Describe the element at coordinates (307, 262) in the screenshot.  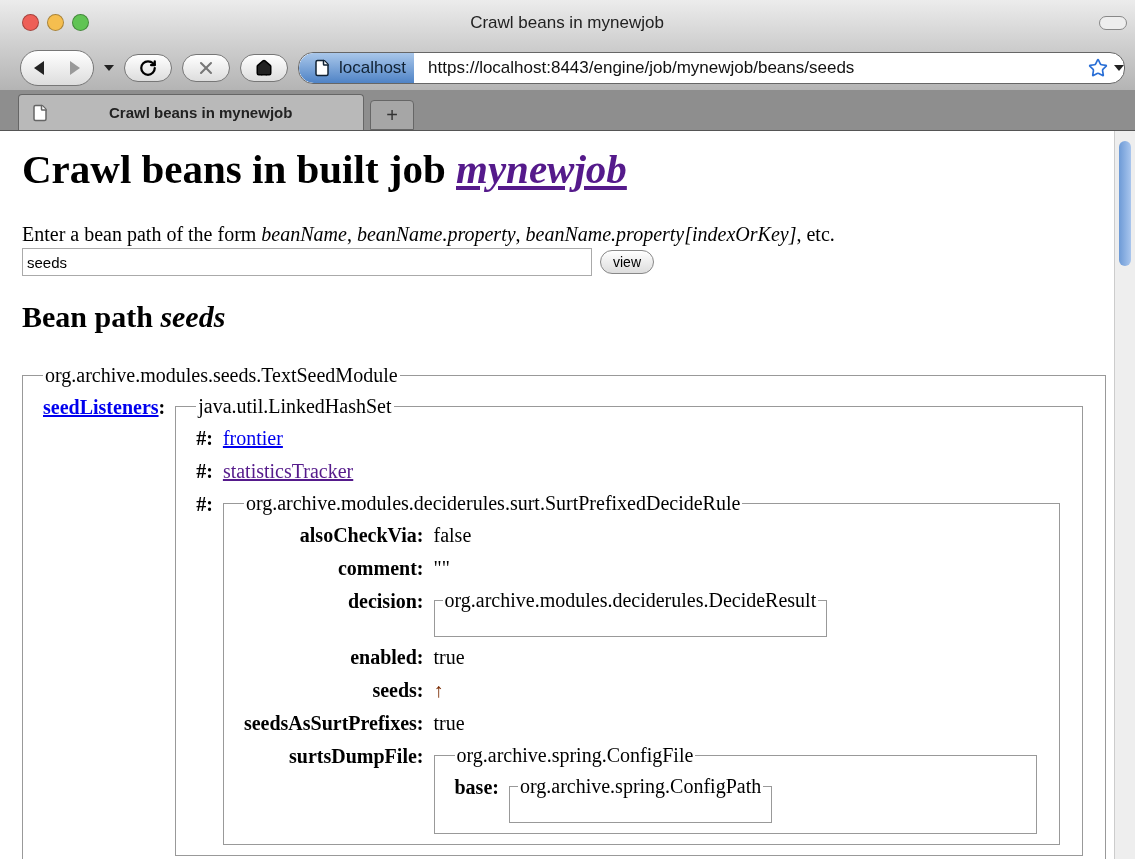
I see `bean-path-field: seeds` at that location.